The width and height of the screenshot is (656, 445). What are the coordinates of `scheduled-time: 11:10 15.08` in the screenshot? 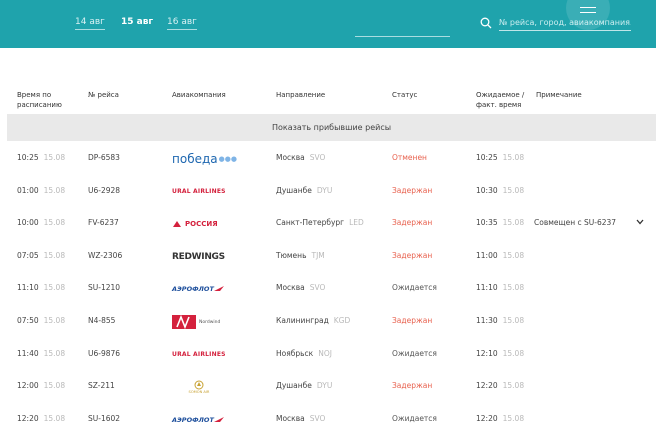 It's located at (41, 288).